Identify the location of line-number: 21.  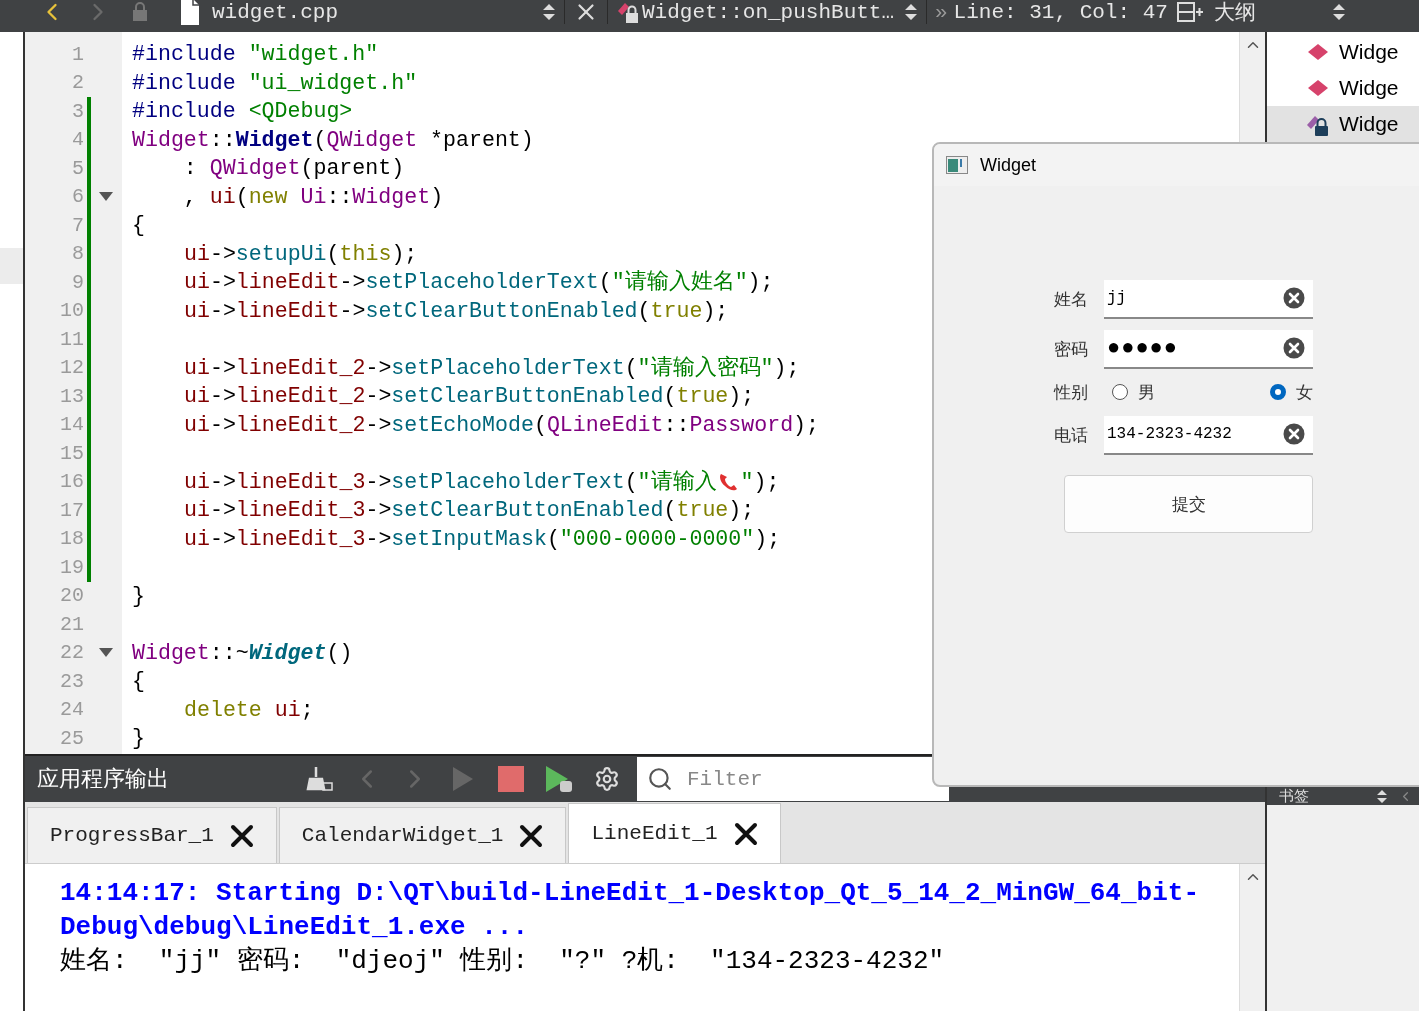
(72, 624).